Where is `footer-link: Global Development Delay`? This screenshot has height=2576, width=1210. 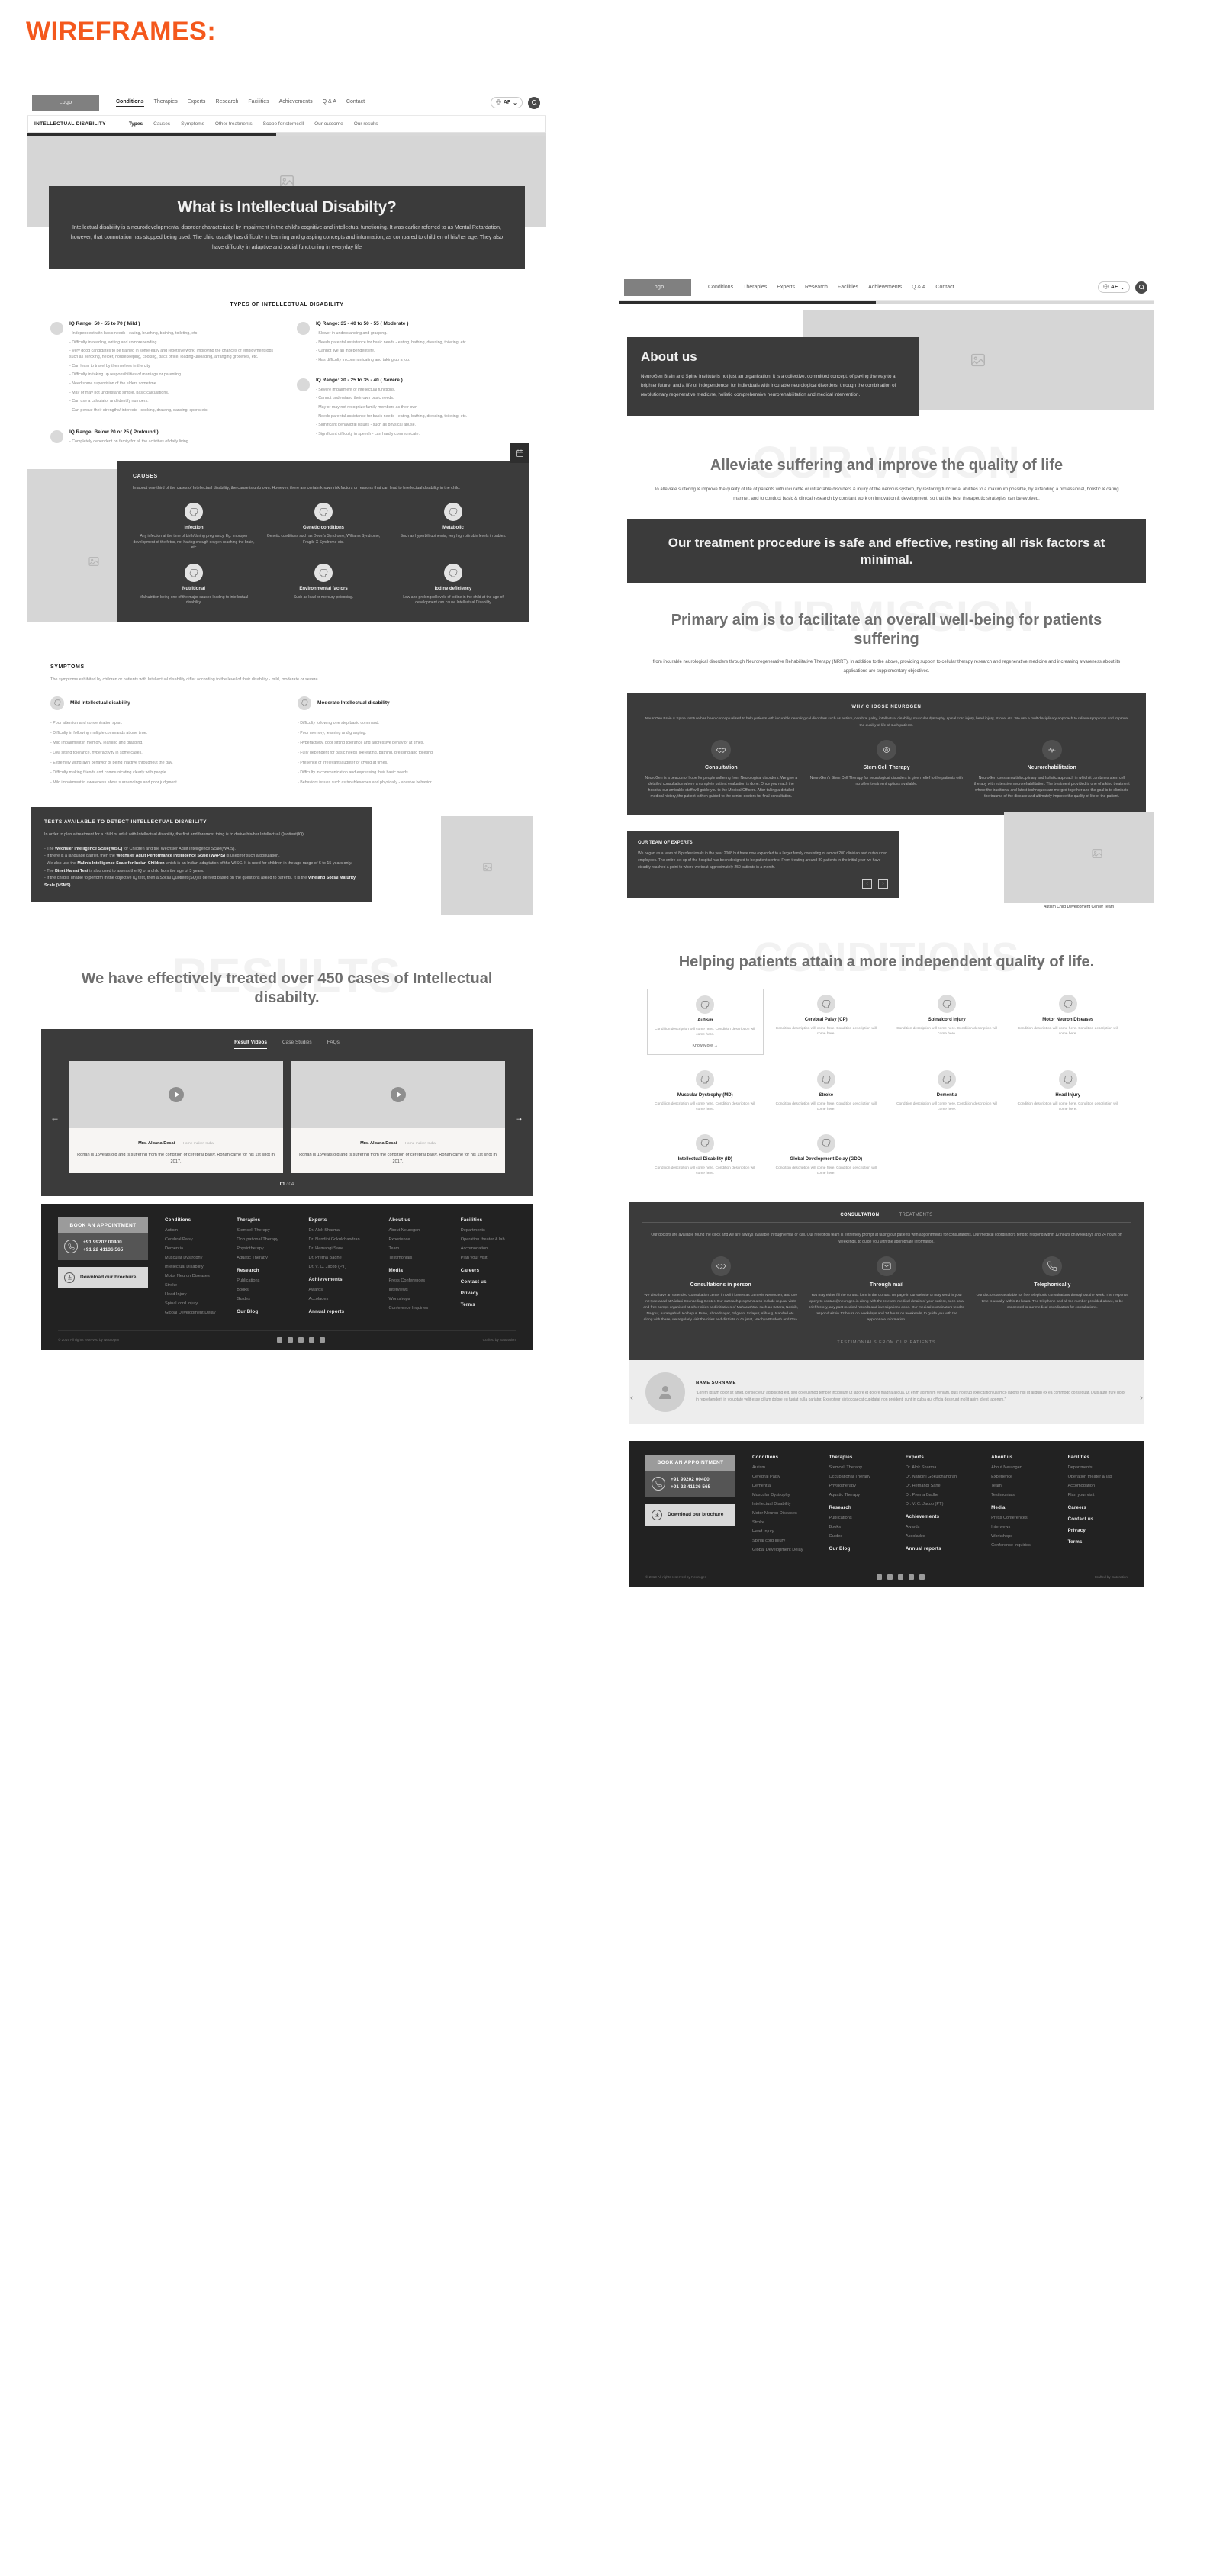
footer-link: Global Development Delay is located at coordinates (192, 1313).